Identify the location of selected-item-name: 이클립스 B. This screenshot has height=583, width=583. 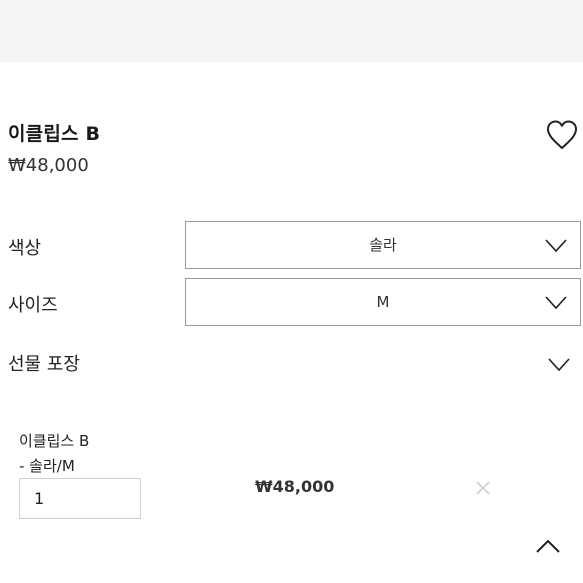
(54, 441).